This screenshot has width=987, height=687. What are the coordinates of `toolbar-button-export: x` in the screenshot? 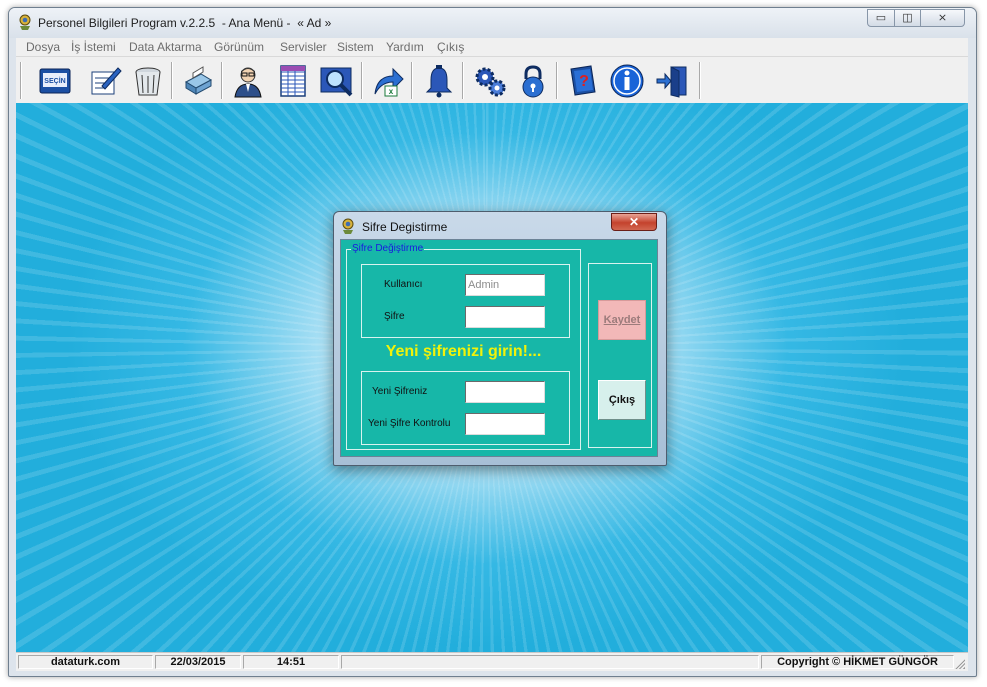 It's located at (388, 81).